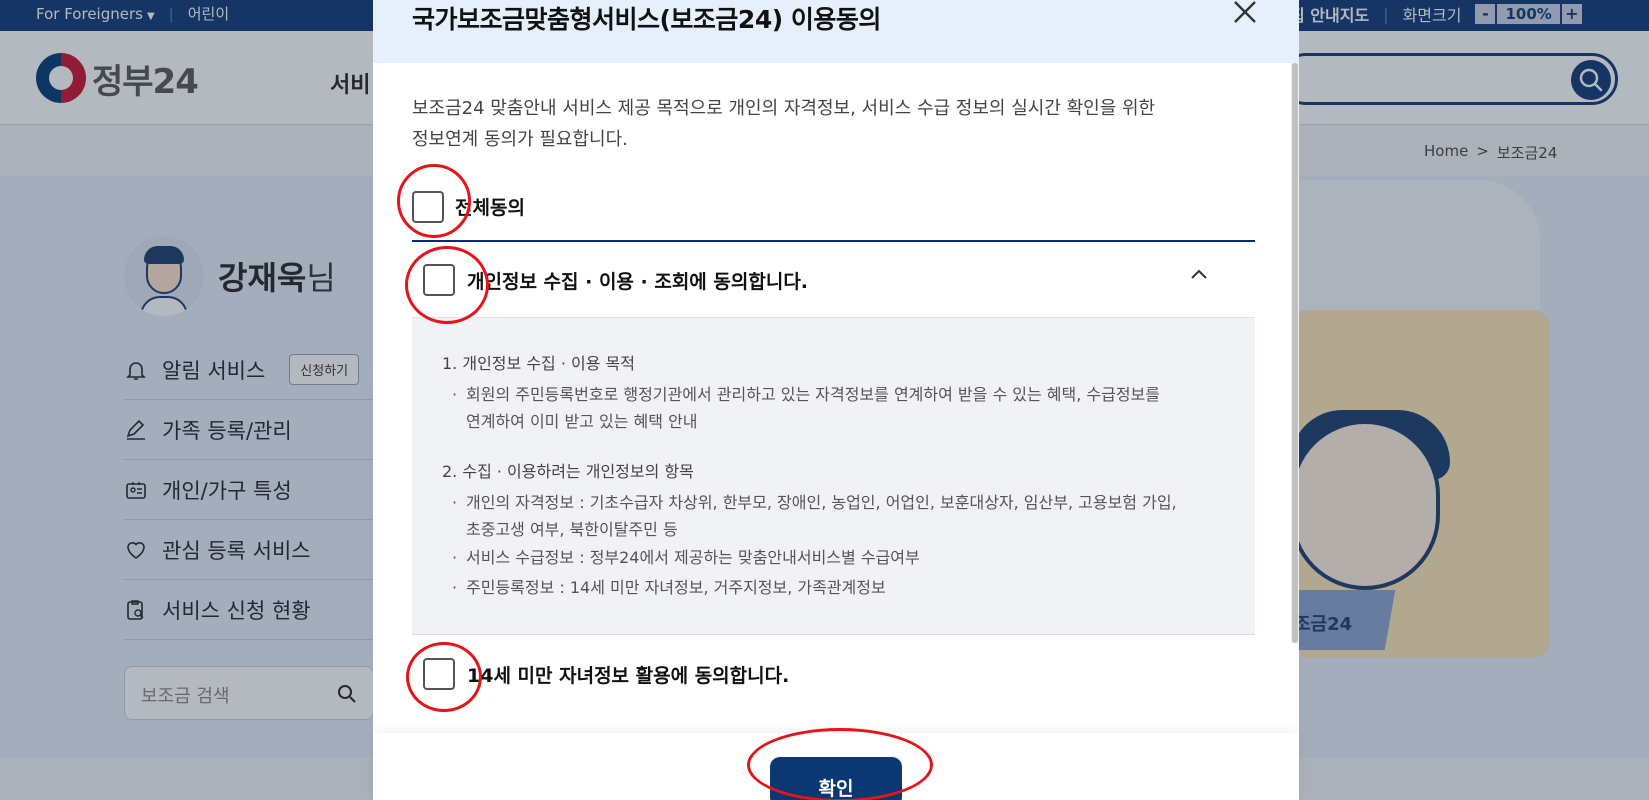  Describe the element at coordinates (538, 363) in the screenshot. I see `detail-heading: 1. 개인정보 수집 · 이용 목적` at that location.